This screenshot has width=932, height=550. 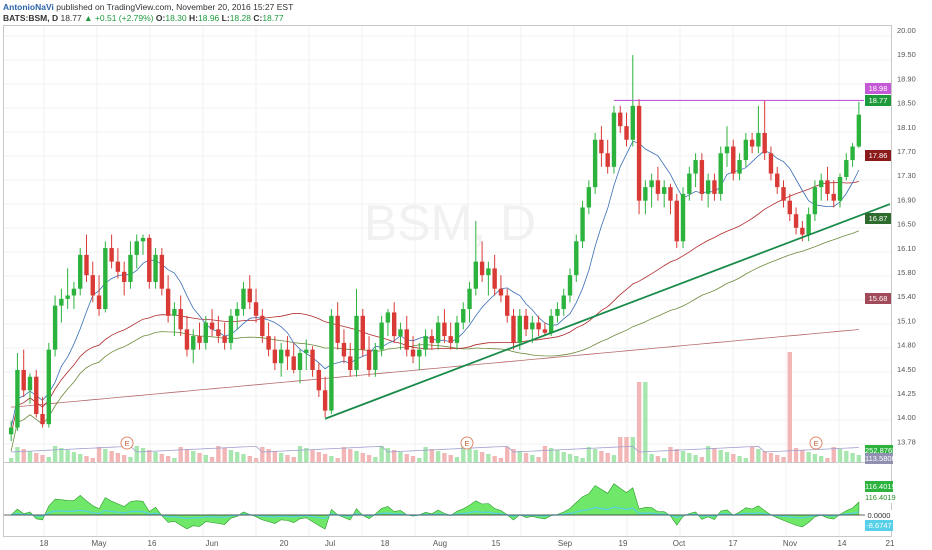 What do you see at coordinates (450, 223) in the screenshot?
I see `symbol-watermark: BSM, D` at bounding box center [450, 223].